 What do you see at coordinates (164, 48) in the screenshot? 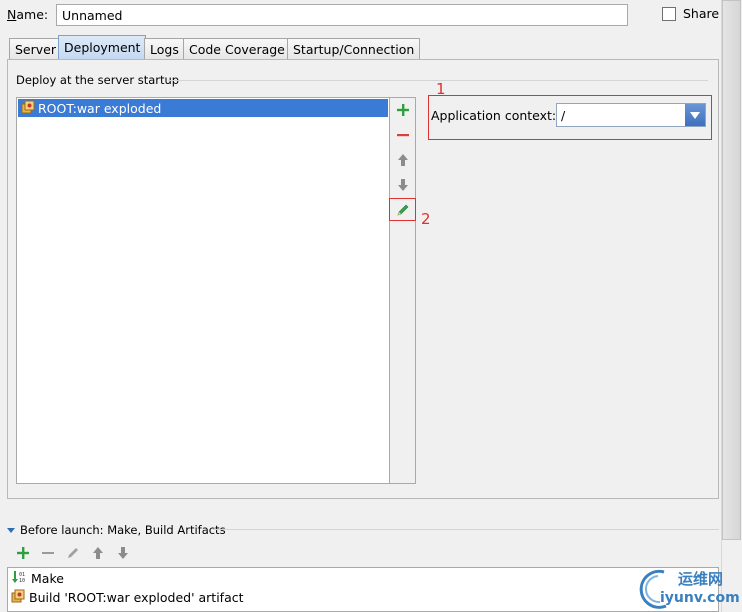
I see `tab-logs: Logs` at bounding box center [164, 48].